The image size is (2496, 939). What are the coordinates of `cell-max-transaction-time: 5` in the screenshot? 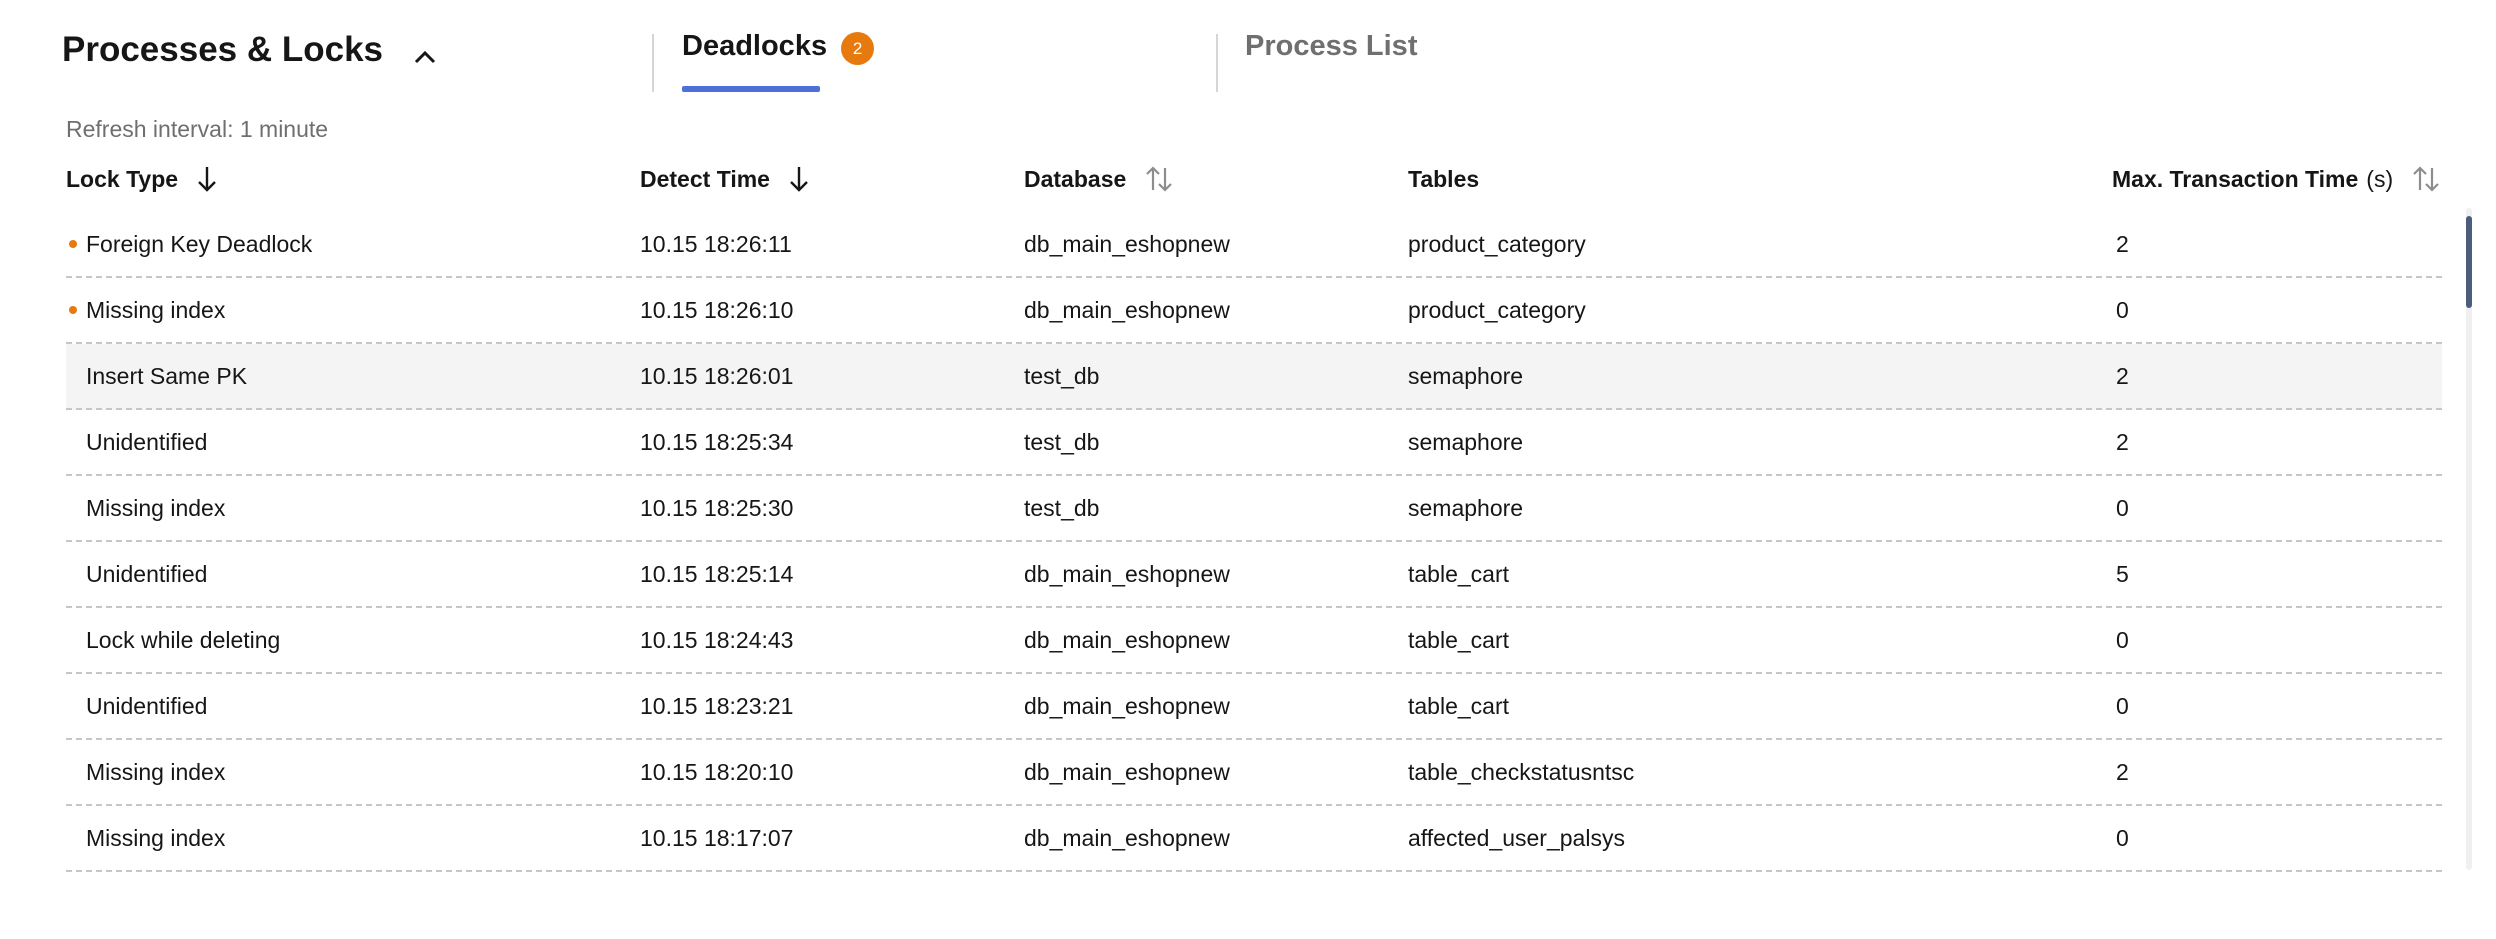 It's located at (2122, 573).